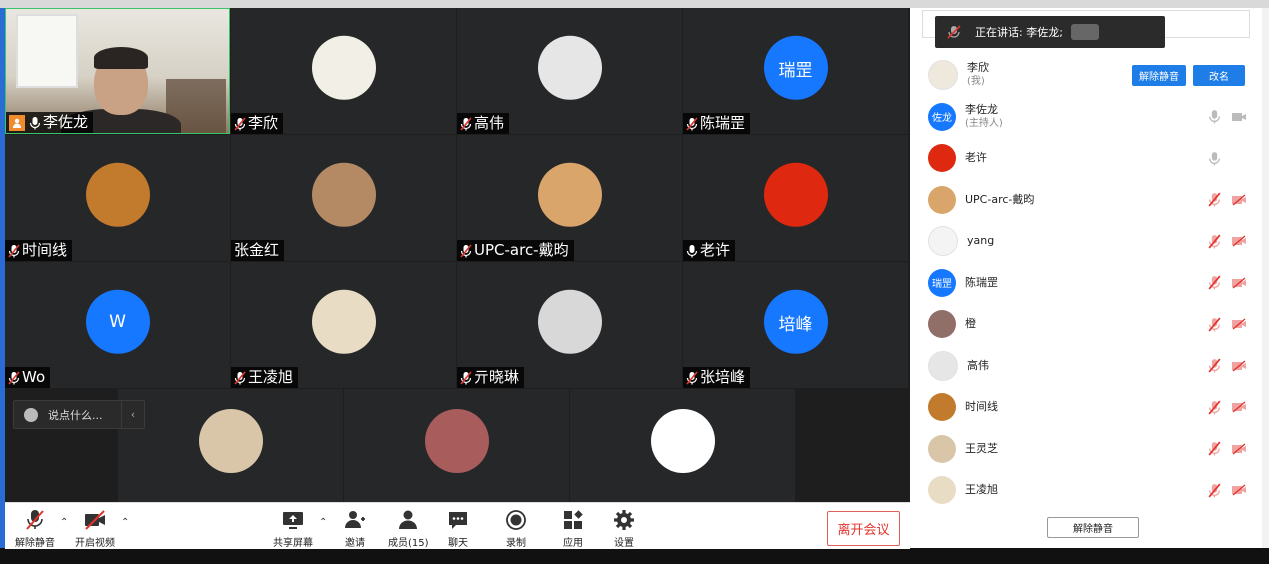 The height and width of the screenshot is (564, 1269). I want to click on start-video-label: 开启视频, so click(95, 543).